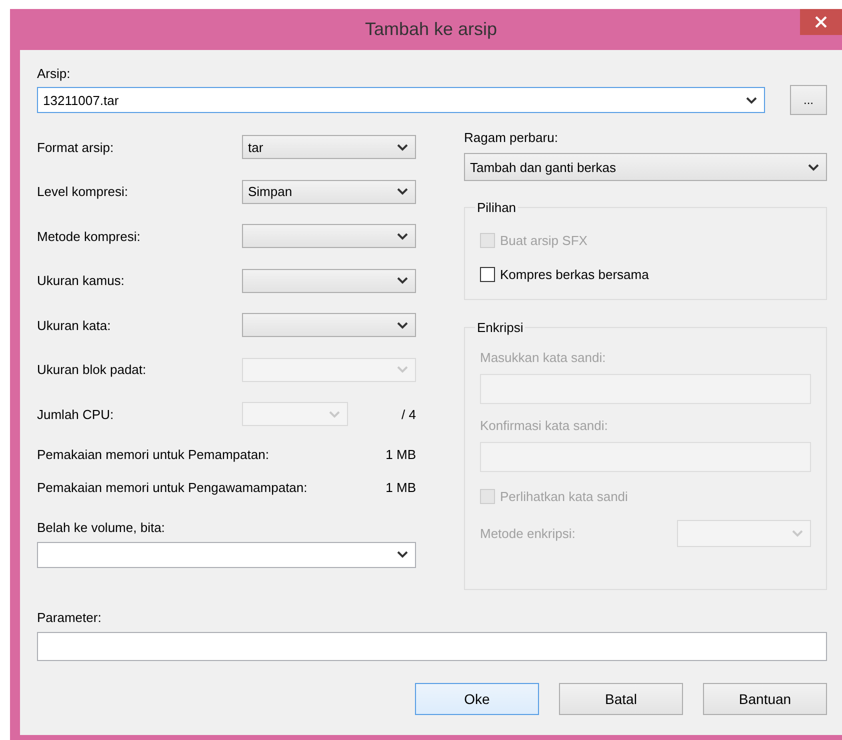 This screenshot has height=740, width=842. What do you see at coordinates (574, 274) in the screenshot?
I see `checkbox-label: Kompres berkas bersama` at bounding box center [574, 274].